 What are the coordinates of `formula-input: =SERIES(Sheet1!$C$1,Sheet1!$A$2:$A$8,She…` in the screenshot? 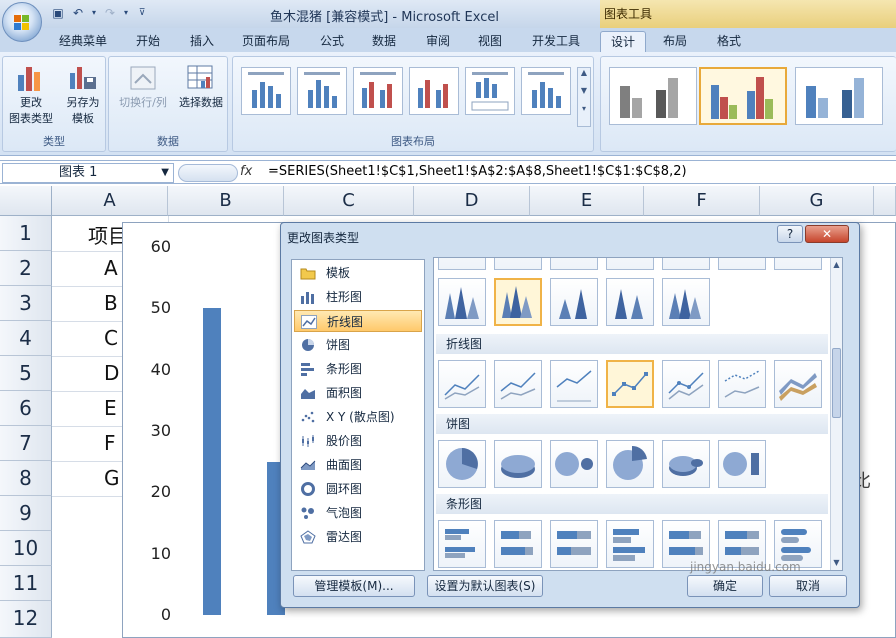 It's located at (477, 171).